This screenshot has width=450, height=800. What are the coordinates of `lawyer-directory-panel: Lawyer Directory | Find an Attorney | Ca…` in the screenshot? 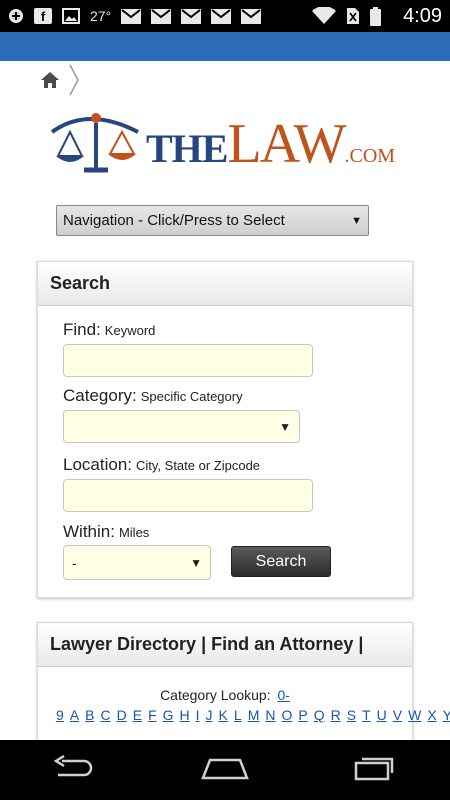 It's located at (243, 687).